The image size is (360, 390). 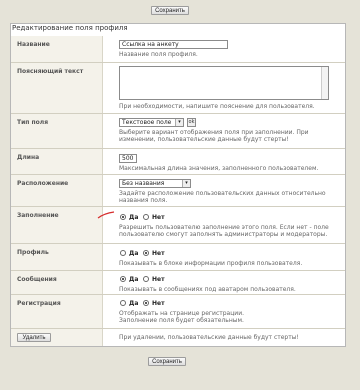 I want to click on messages-yes-radio, so click(x=123, y=279).